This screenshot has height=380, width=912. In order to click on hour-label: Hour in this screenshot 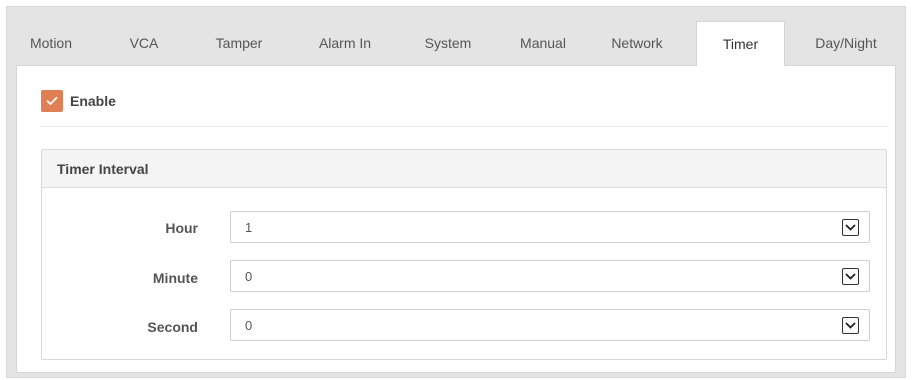, I will do `click(181, 228)`.